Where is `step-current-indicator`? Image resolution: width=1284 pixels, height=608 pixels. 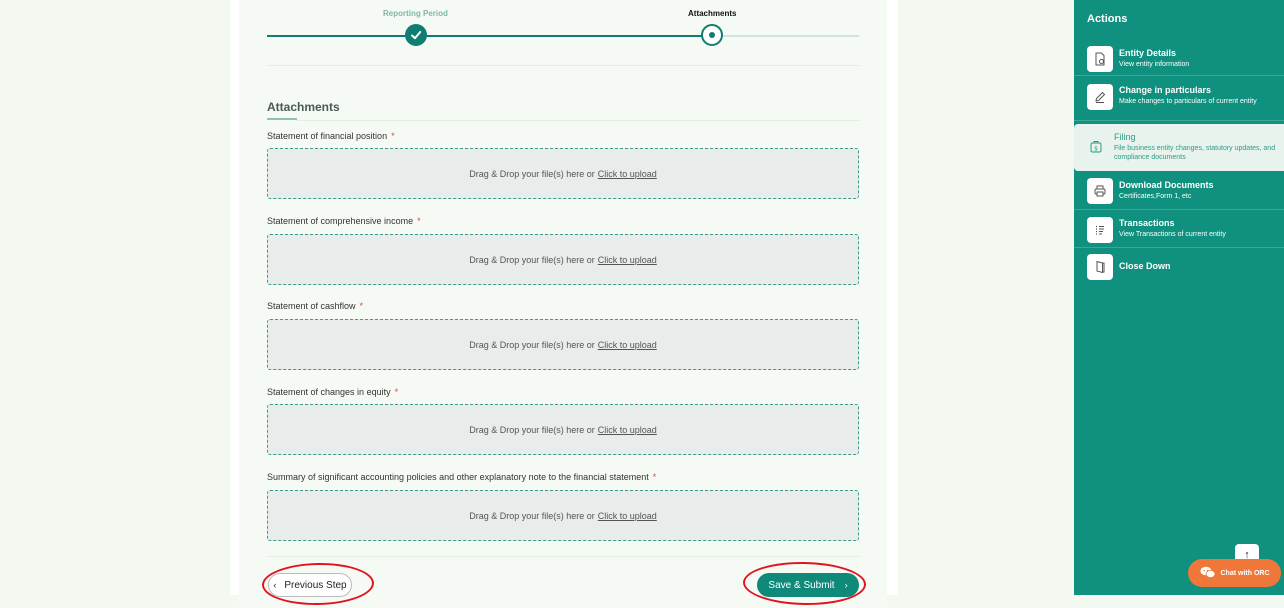 step-current-indicator is located at coordinates (712, 35).